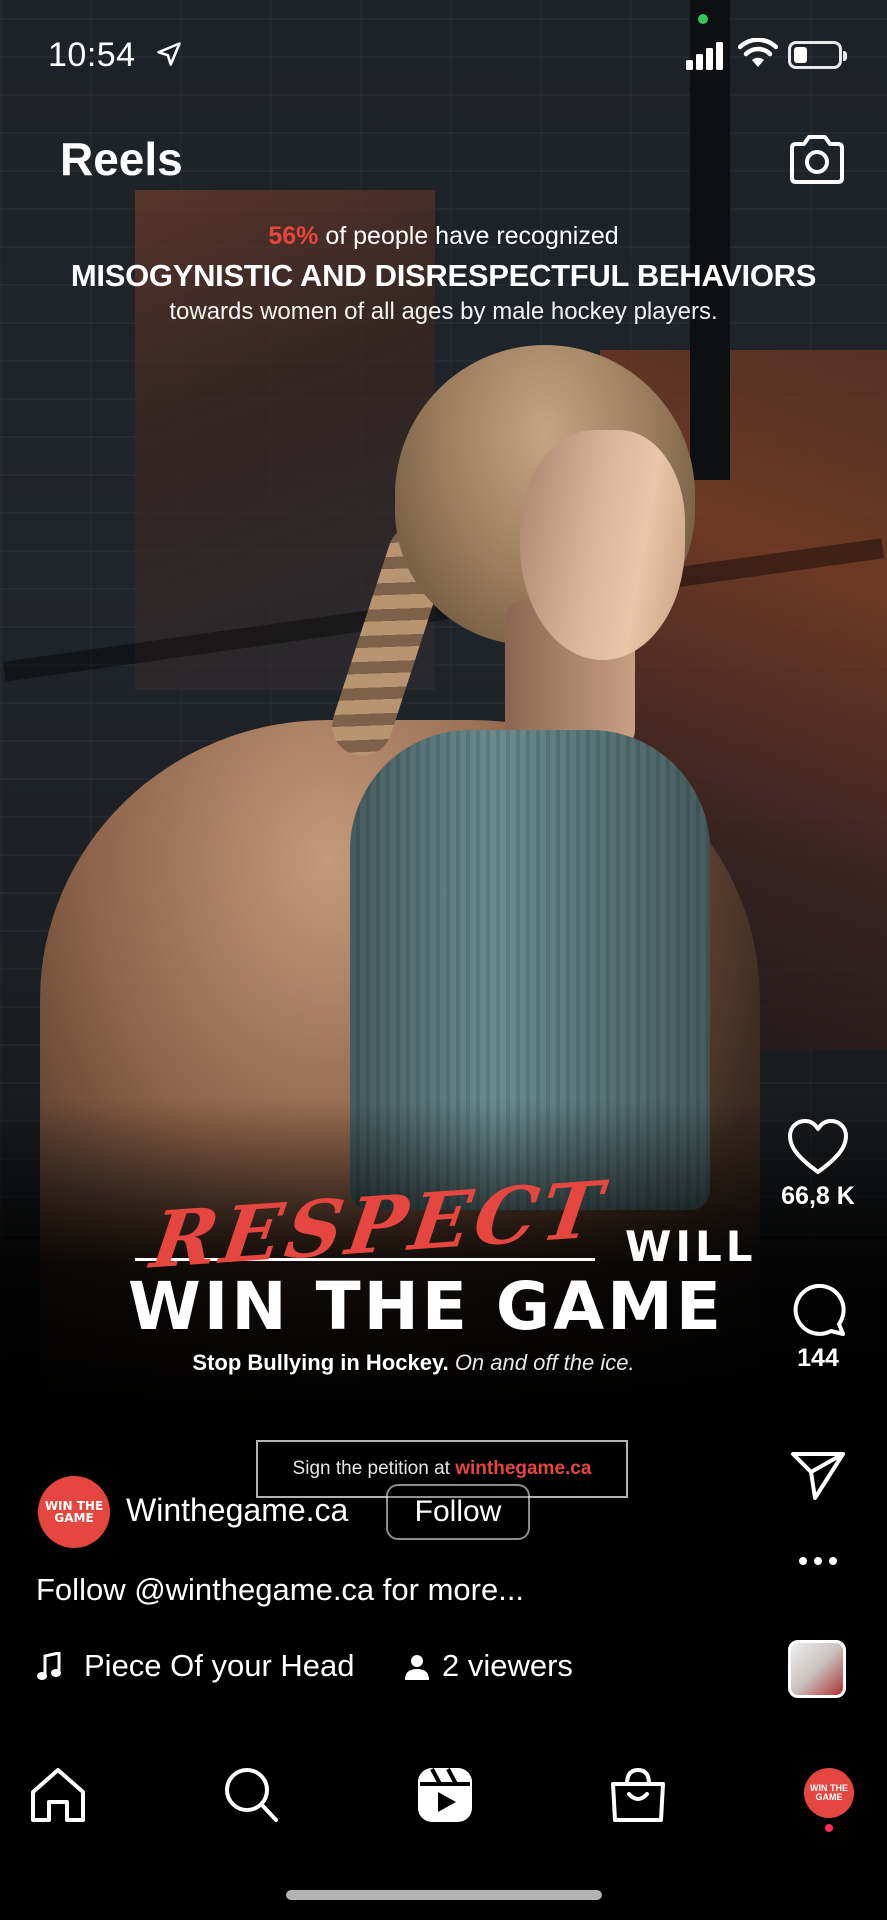  I want to click on more-button, so click(818, 1561).